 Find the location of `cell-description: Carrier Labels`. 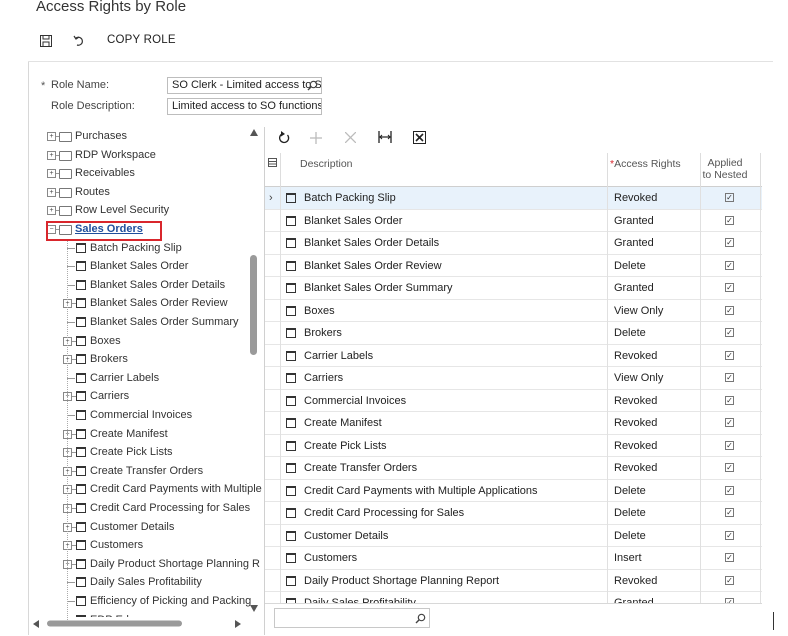

cell-description: Carrier Labels is located at coordinates (454, 356).